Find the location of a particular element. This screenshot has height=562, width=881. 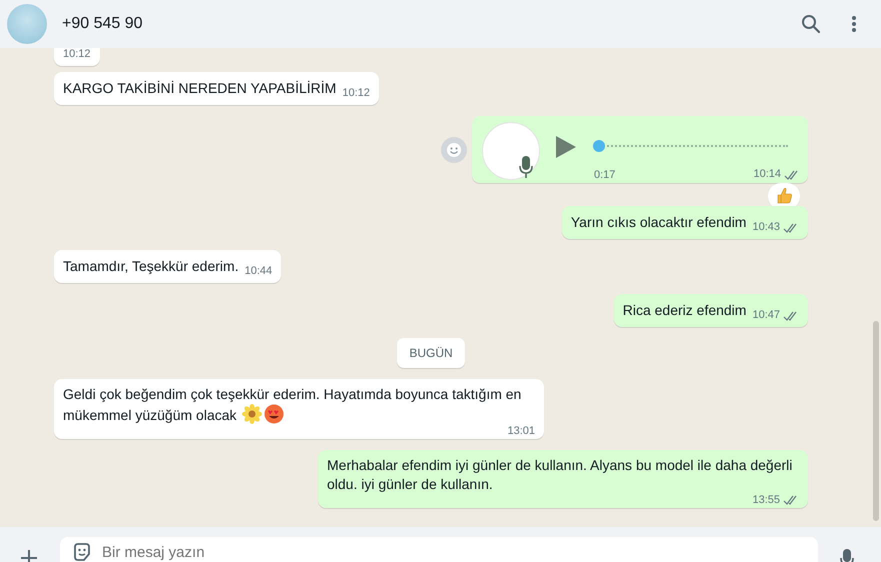

message-text: Tamamdır, Teşekkür ederim. is located at coordinates (151, 266).